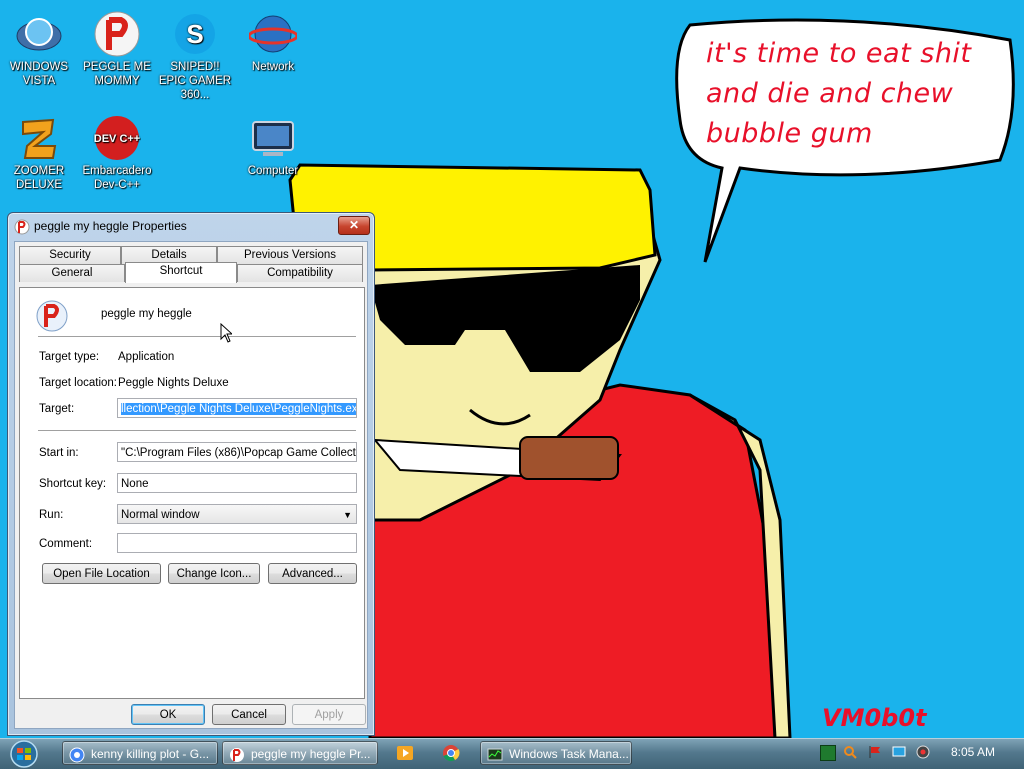 This screenshot has height=769, width=1024. Describe the element at coordinates (569, 458) in the screenshot. I see `wallpaper-cigar` at that location.